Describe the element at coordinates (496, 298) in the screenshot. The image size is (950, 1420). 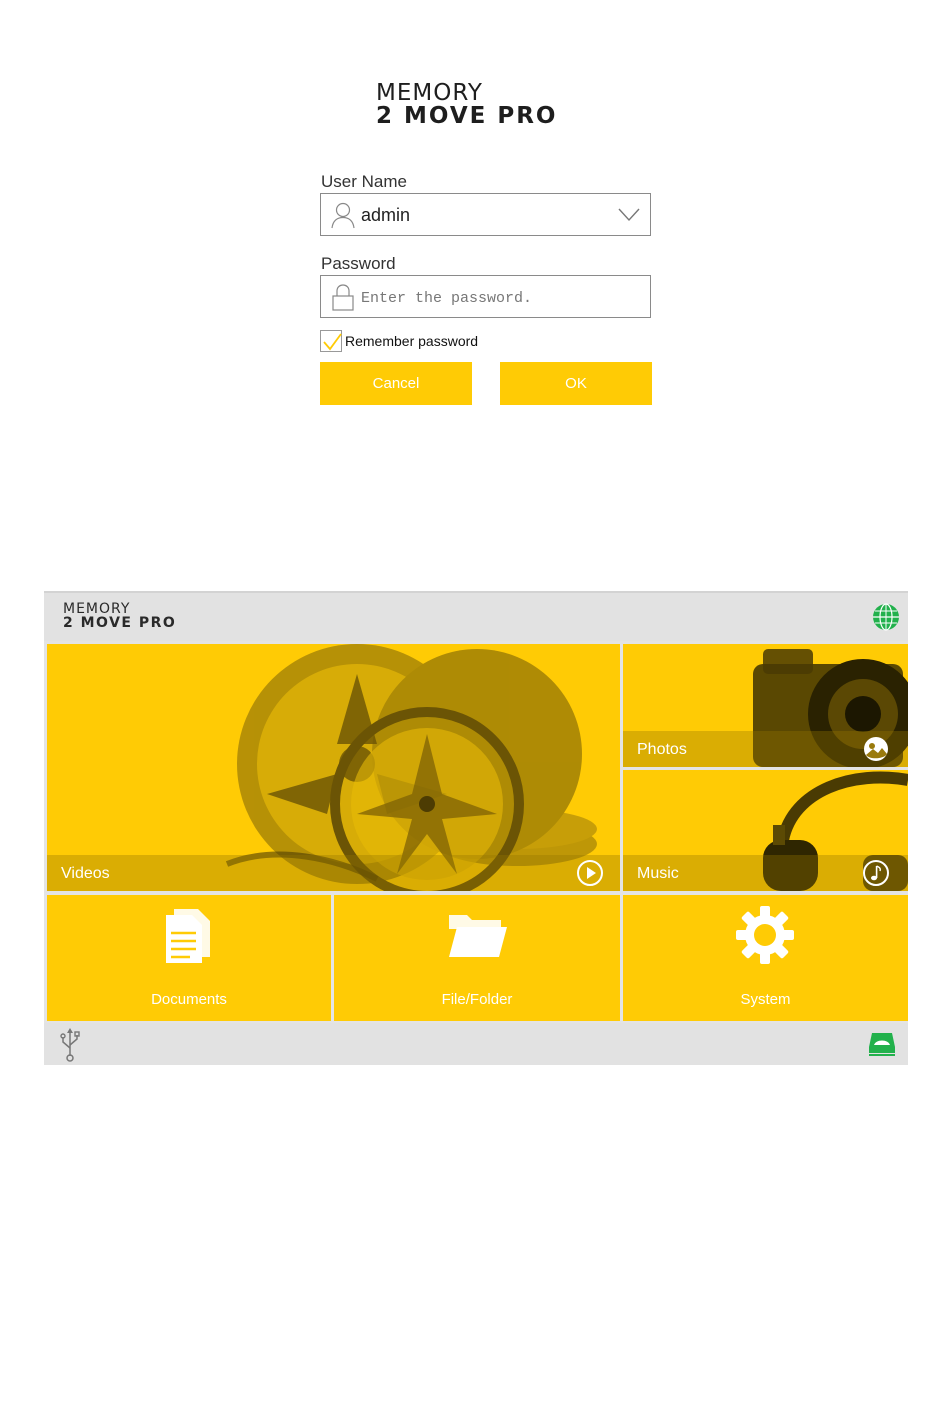
I see `password-input` at that location.